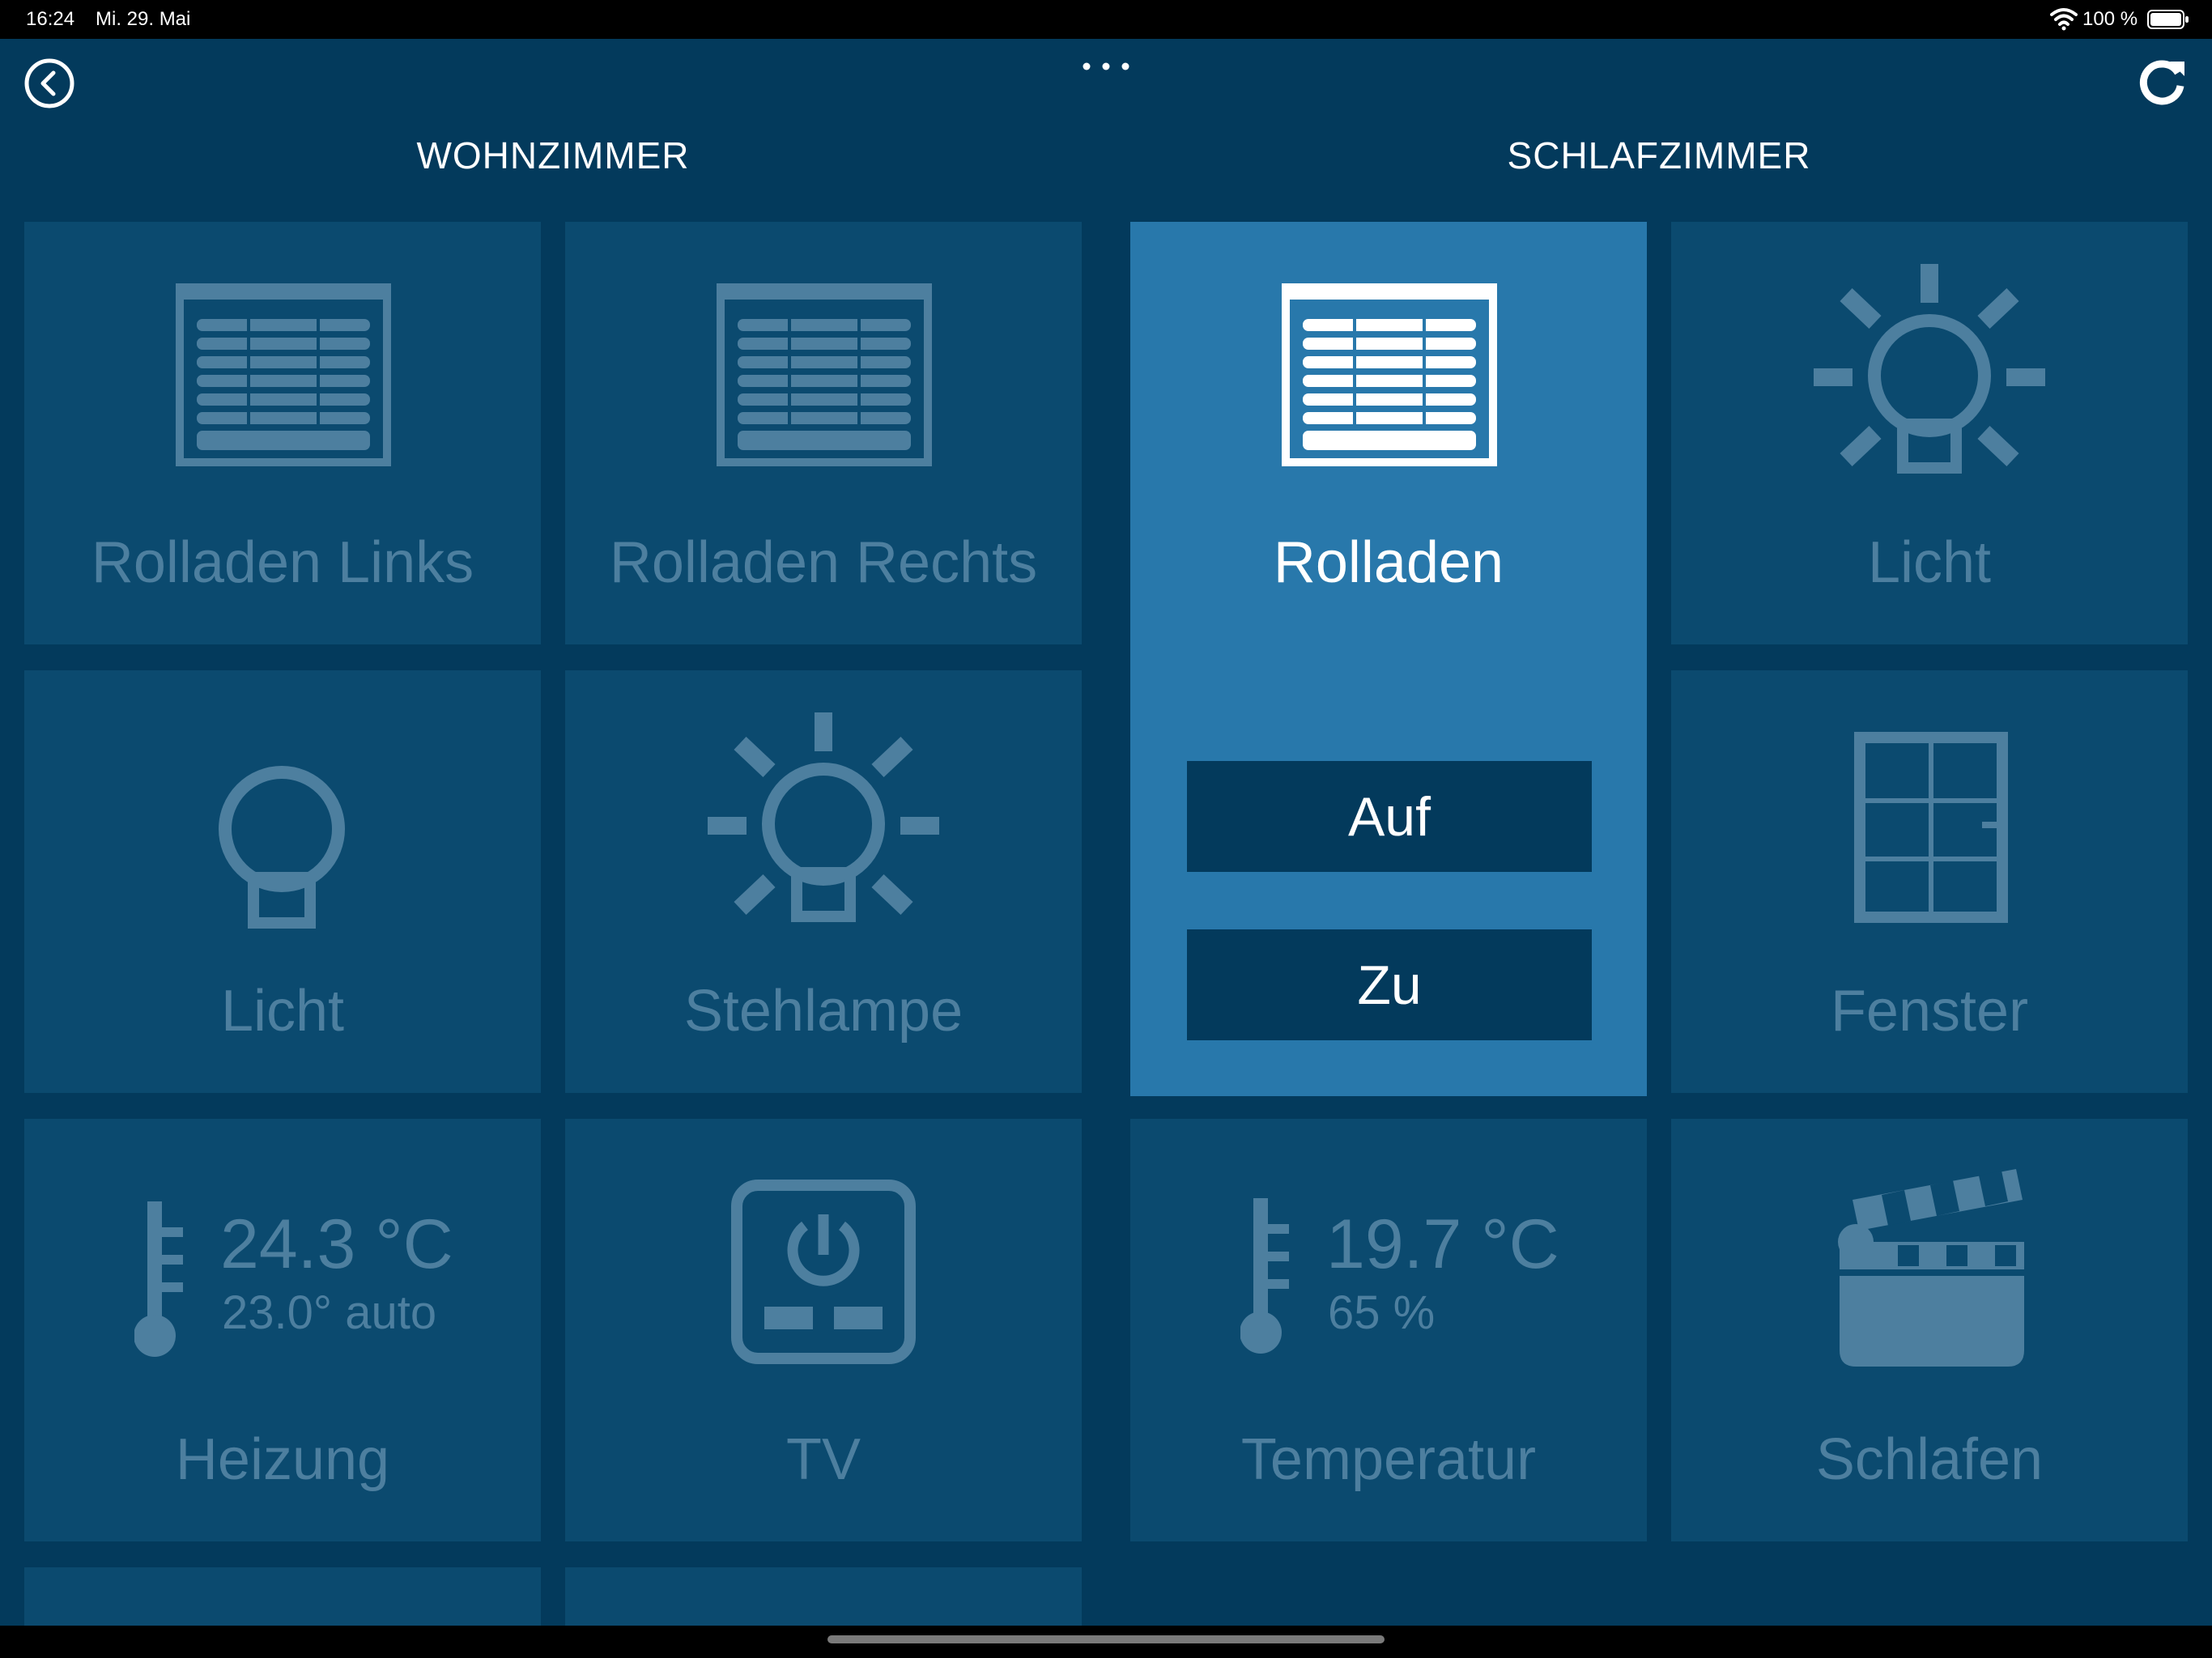 This screenshot has height=1658, width=2212. I want to click on window-icon, so click(1931, 827).